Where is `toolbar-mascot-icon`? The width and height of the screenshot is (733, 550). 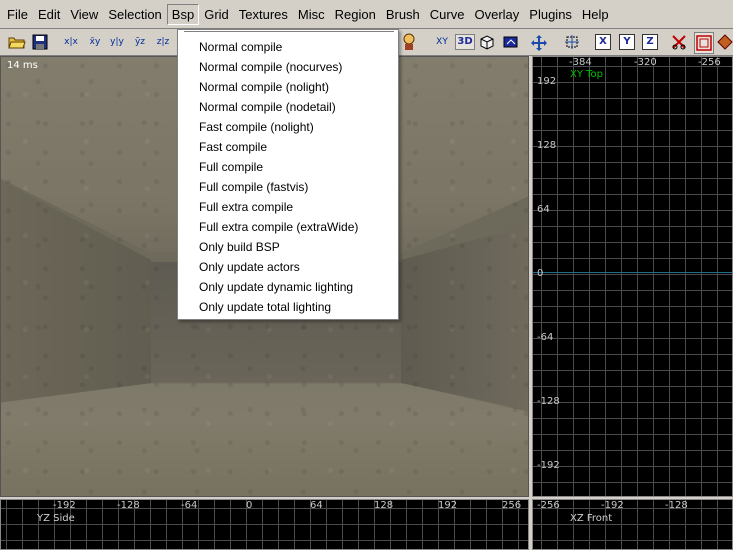
toolbar-mascot-icon is located at coordinates (409, 42).